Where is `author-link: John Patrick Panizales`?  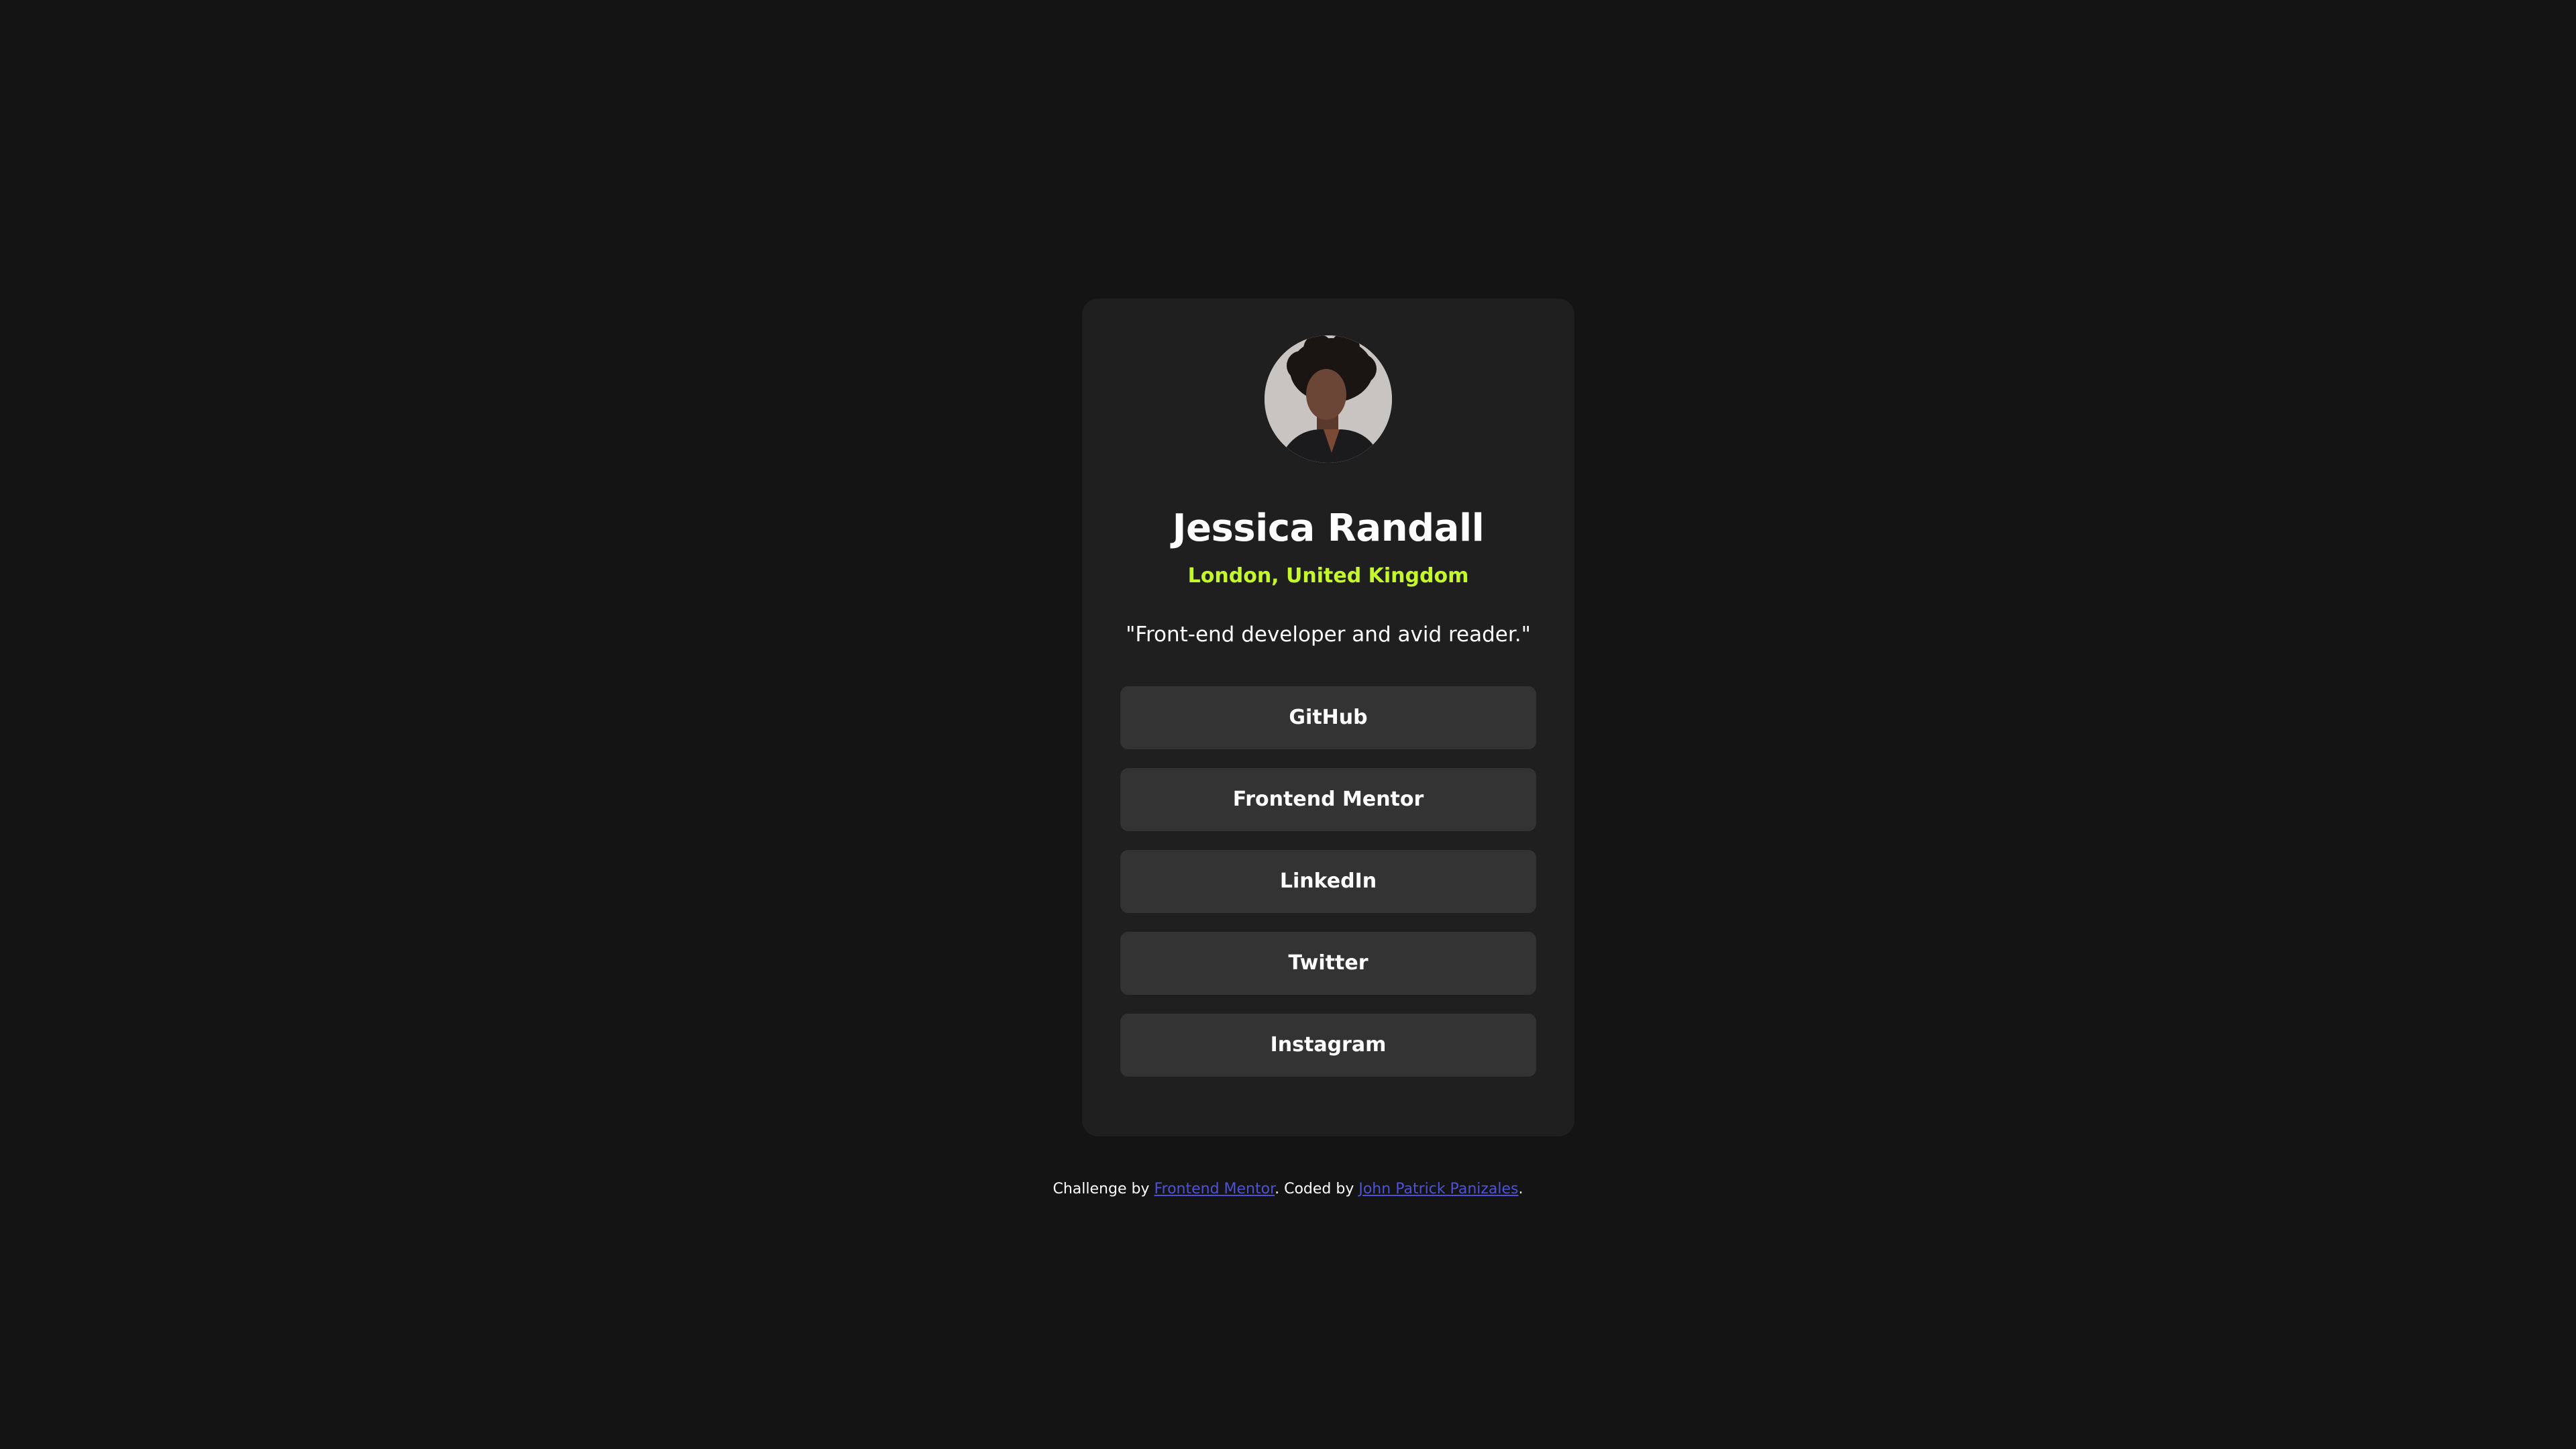
author-link: John Patrick Panizales is located at coordinates (1438, 1189).